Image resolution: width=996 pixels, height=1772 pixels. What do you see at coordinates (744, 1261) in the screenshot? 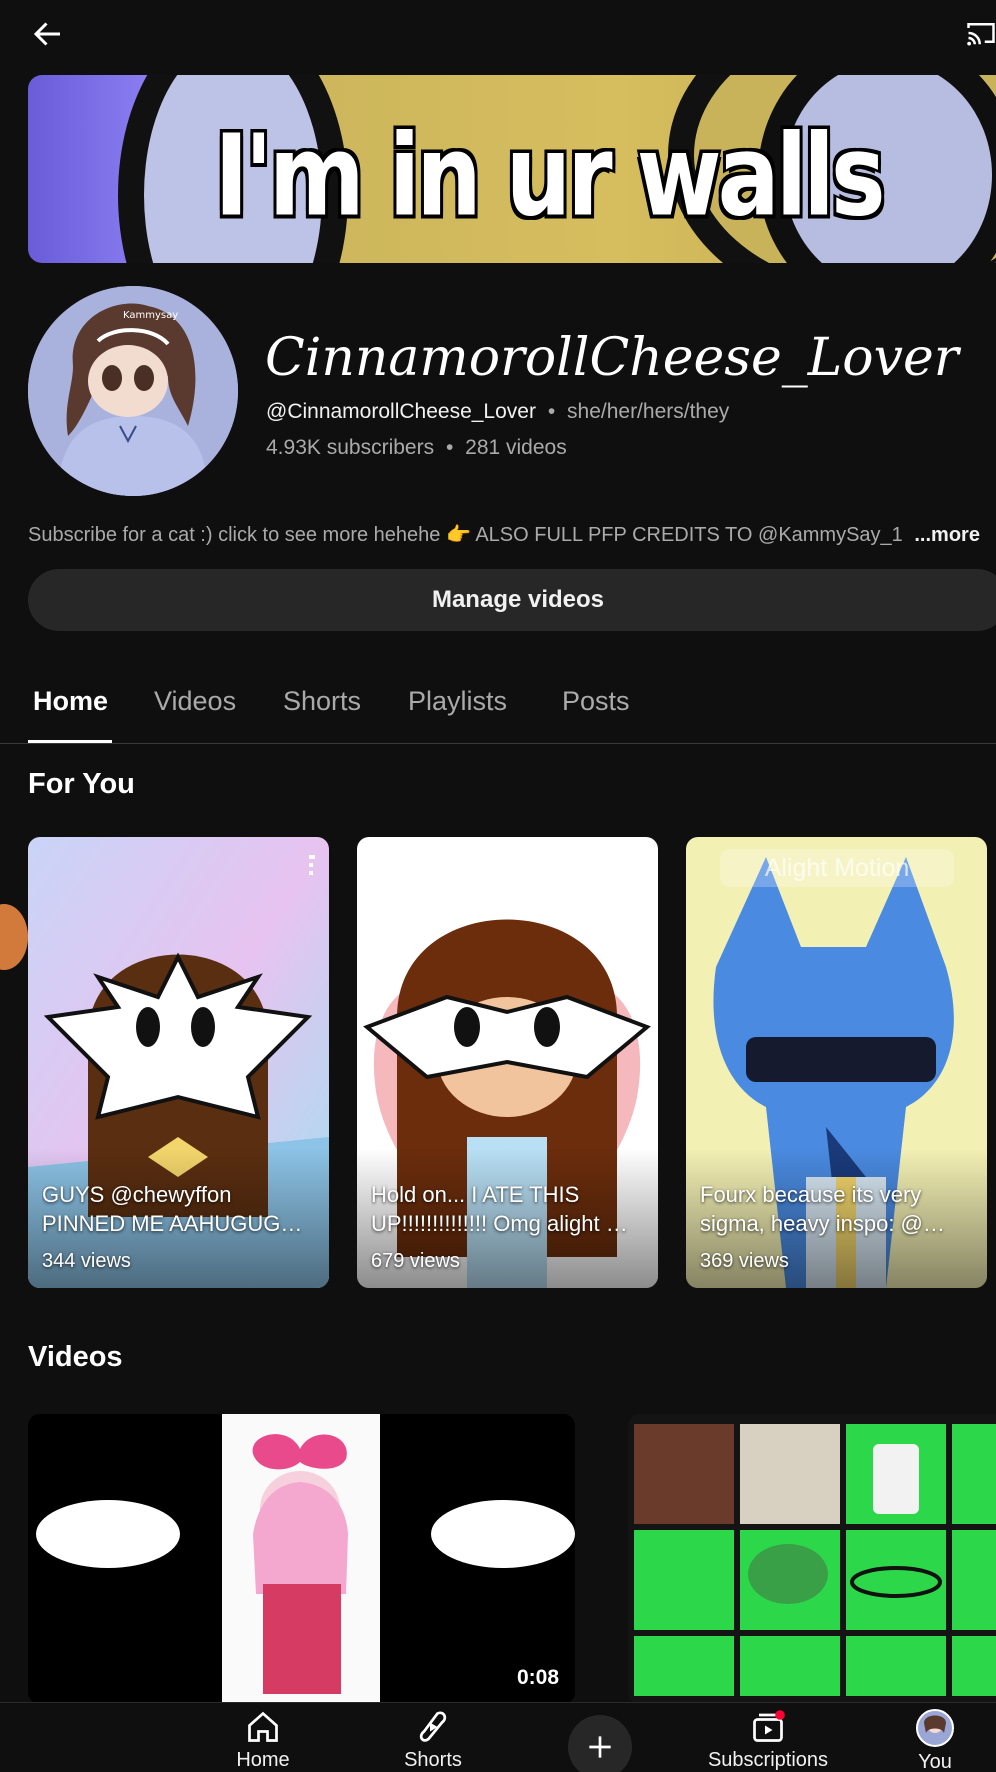
I see `short-views: 369 views` at bounding box center [744, 1261].